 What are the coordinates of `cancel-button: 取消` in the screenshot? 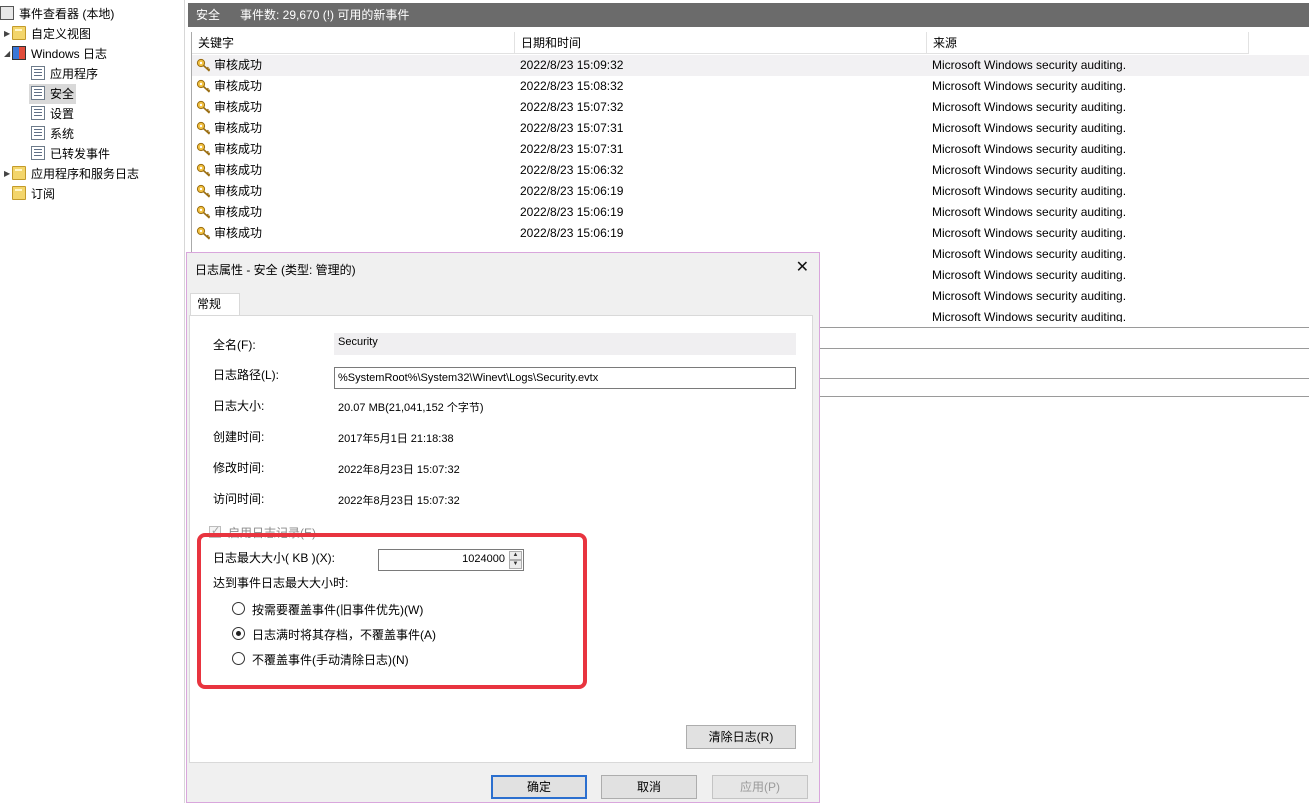 It's located at (649, 787).